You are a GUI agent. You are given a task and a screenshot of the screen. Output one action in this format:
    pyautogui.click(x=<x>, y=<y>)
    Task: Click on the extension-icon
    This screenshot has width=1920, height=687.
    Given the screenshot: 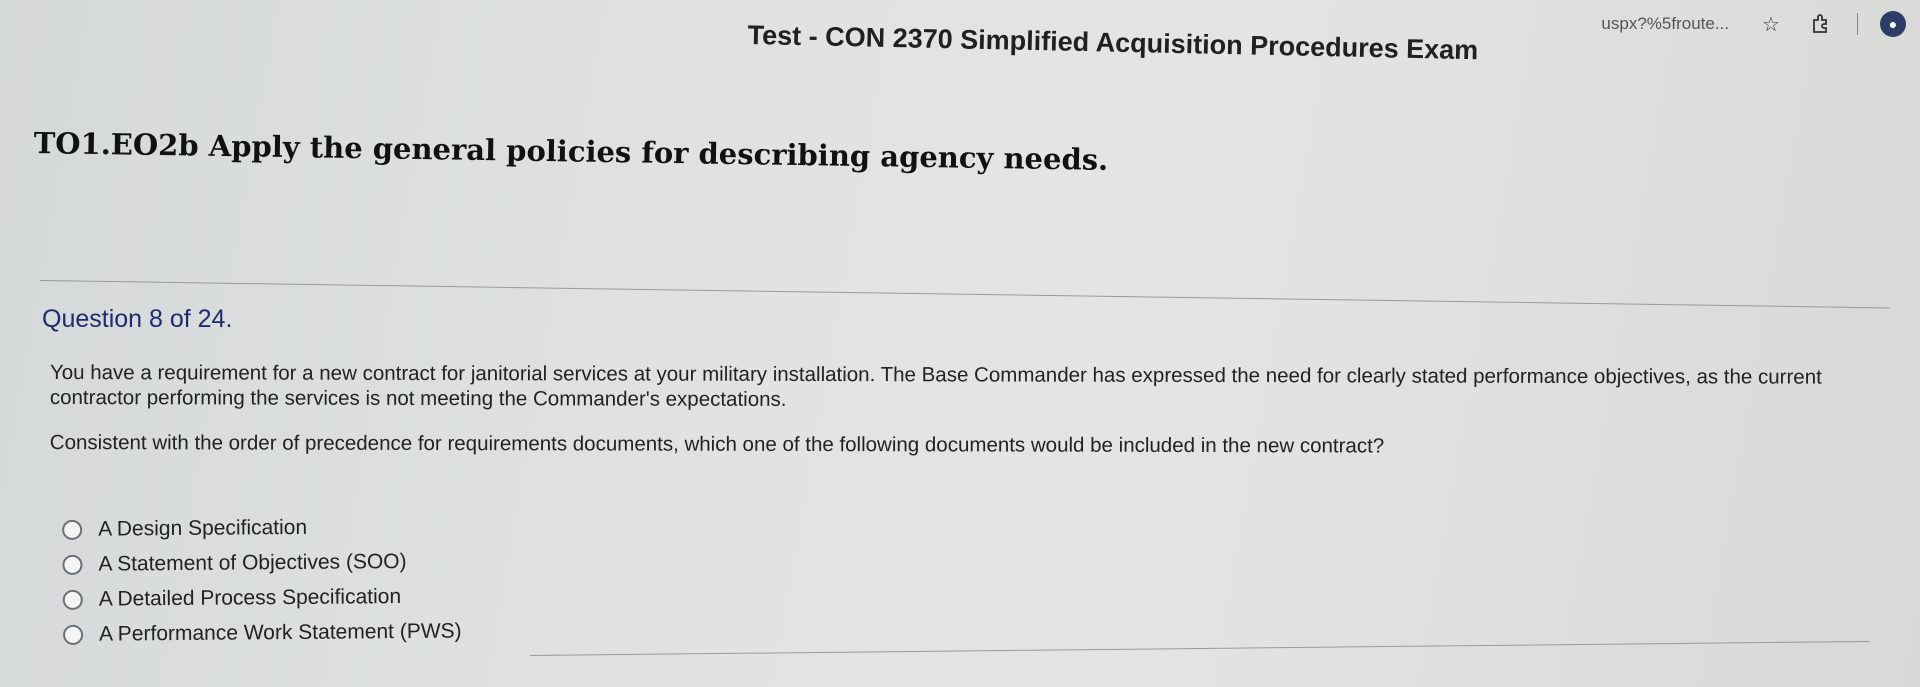 What is the action you would take?
    pyautogui.click(x=1821, y=24)
    